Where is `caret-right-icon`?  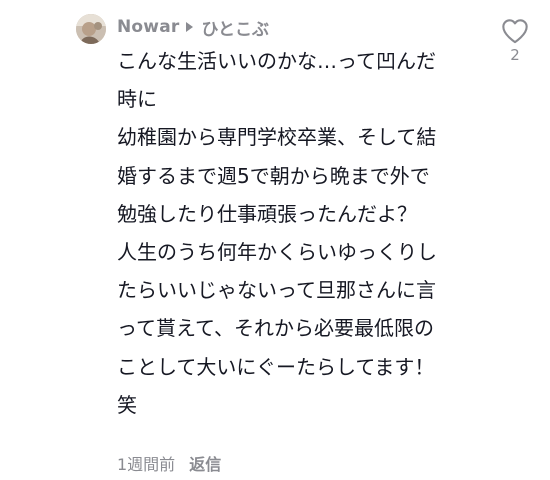
caret-right-icon is located at coordinates (190, 27).